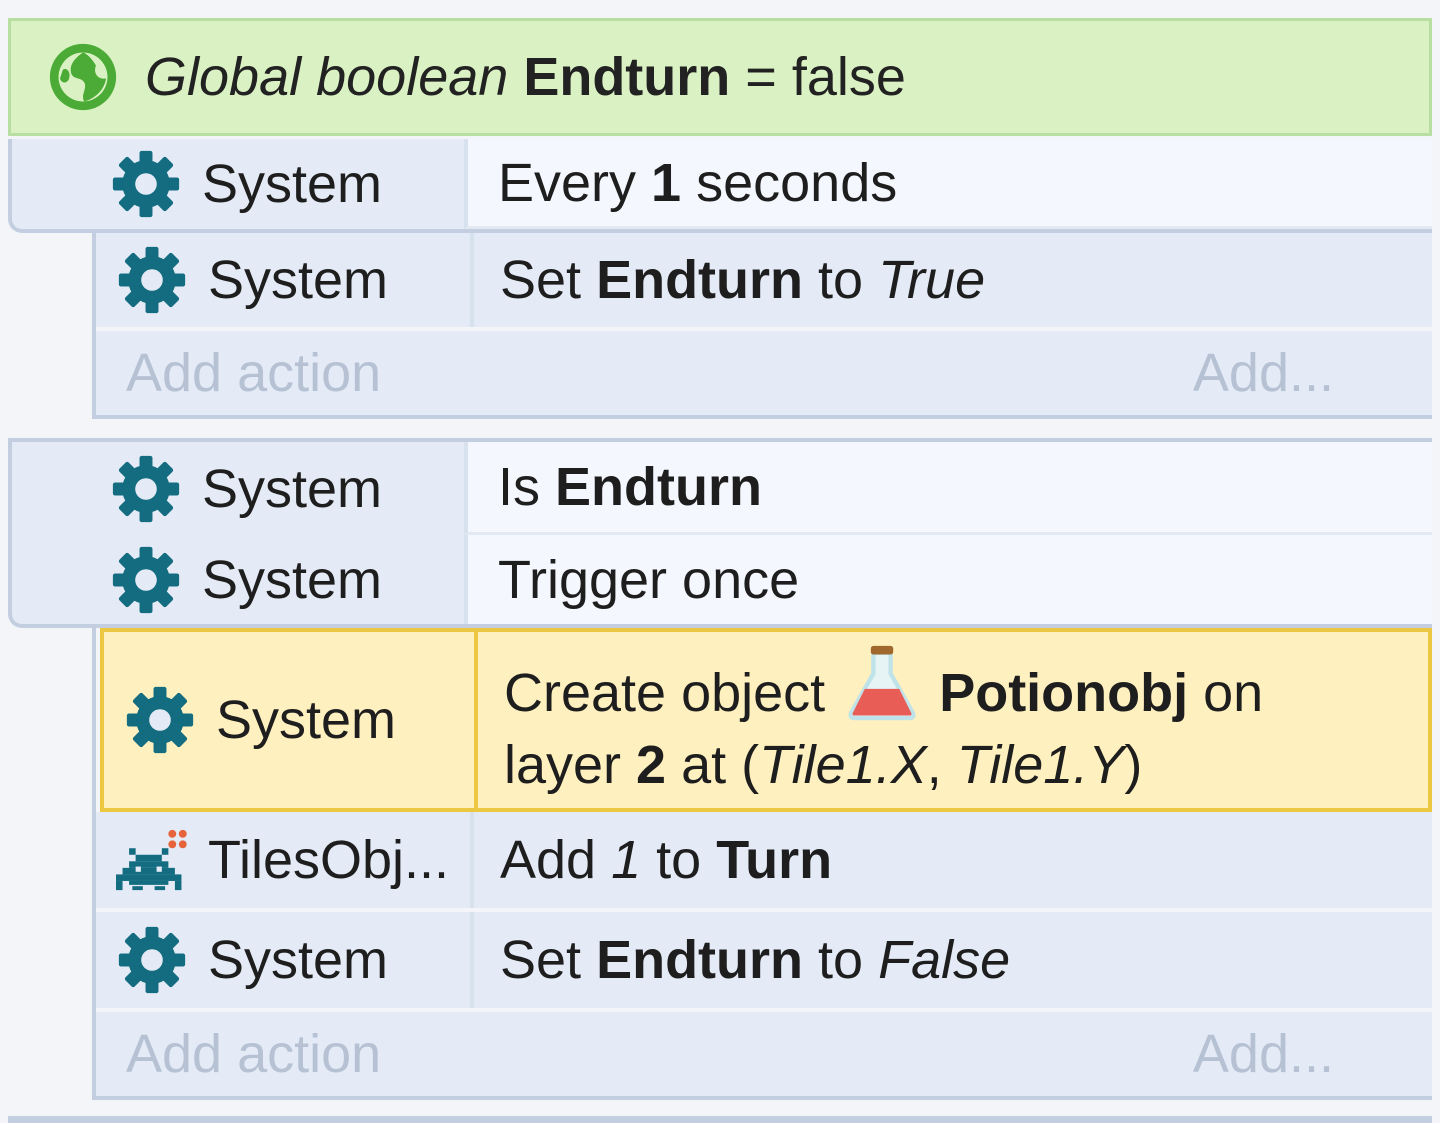 This screenshot has height=1123, width=1440. Describe the element at coordinates (882, 682) in the screenshot. I see `potion-flask-icon` at that location.